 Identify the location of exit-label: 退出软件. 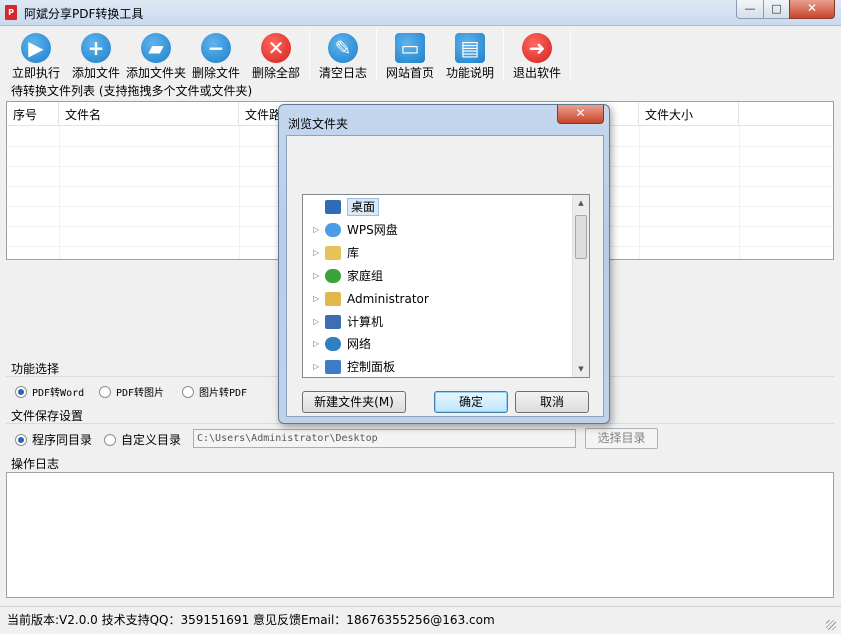
(536, 73).